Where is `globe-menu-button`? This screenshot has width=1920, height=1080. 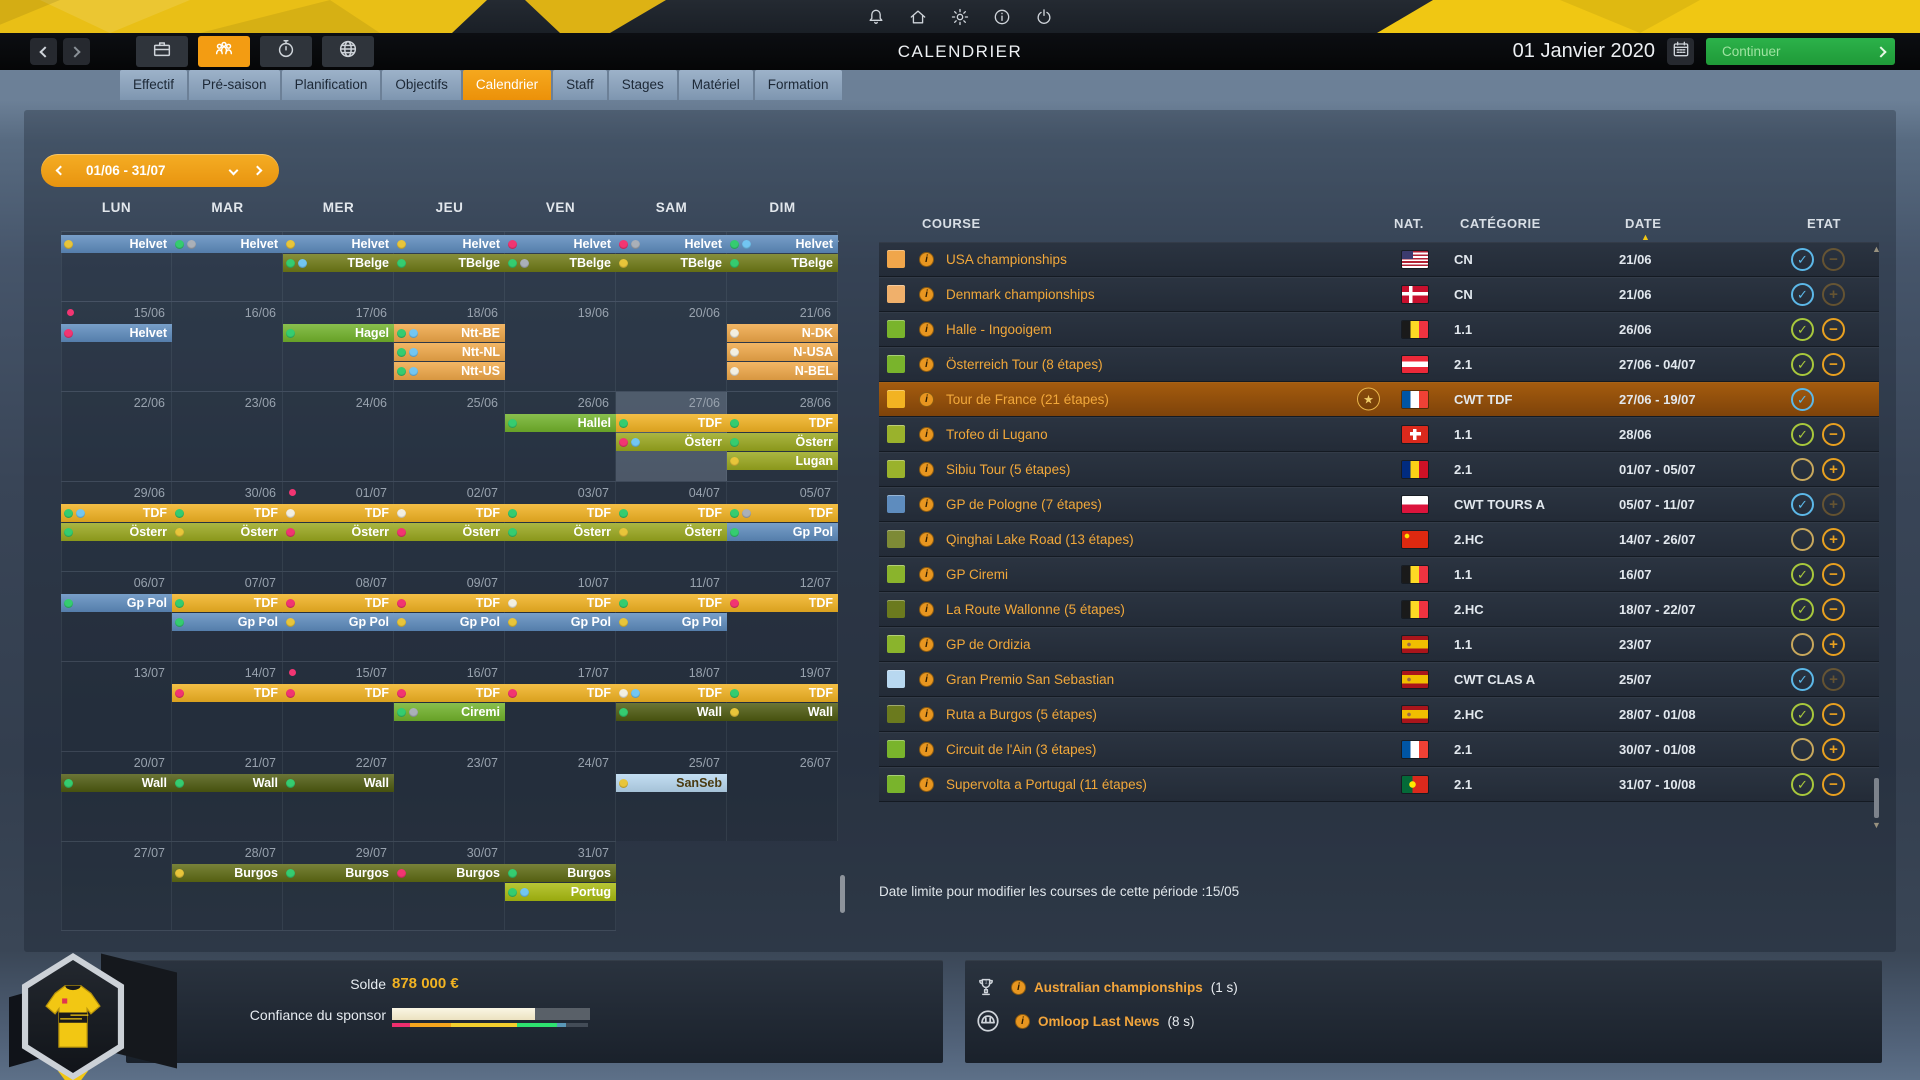 globe-menu-button is located at coordinates (348, 51).